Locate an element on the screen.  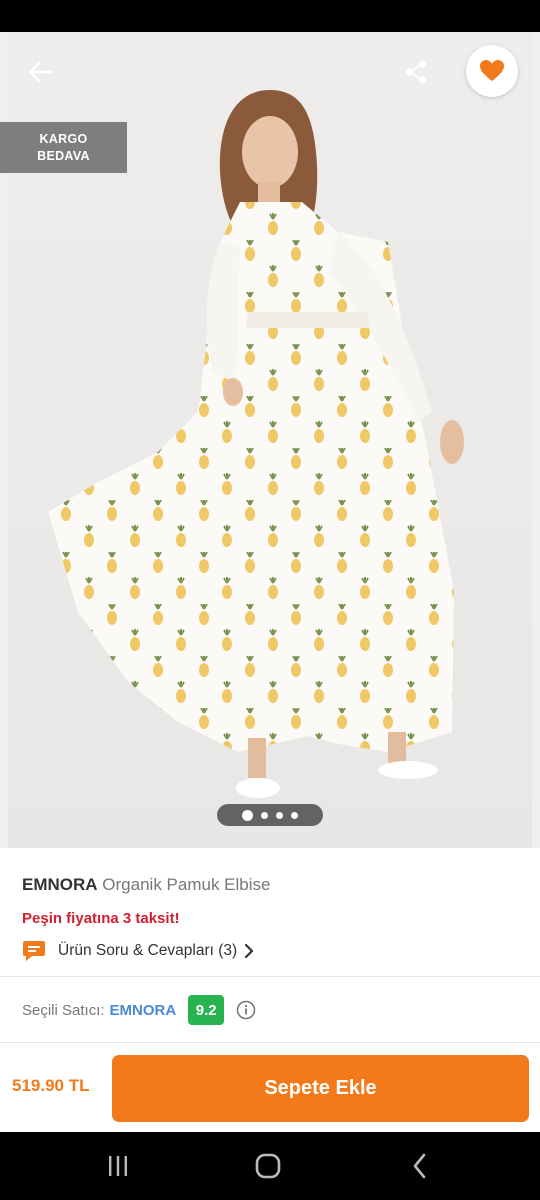
back-button is located at coordinates (40, 72).